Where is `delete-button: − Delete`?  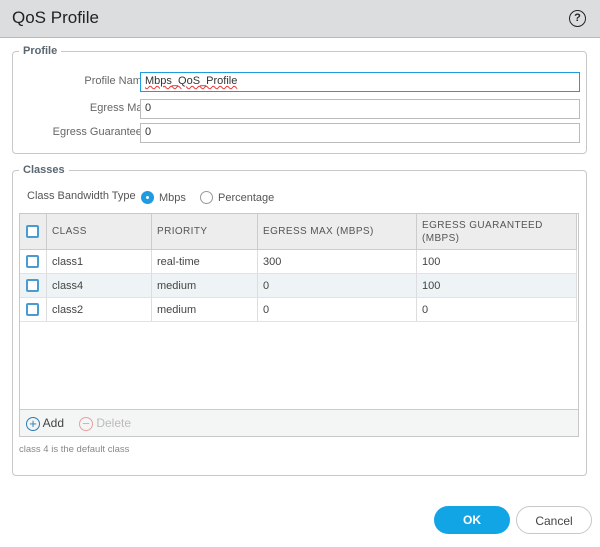
delete-button: − Delete is located at coordinates (105, 423).